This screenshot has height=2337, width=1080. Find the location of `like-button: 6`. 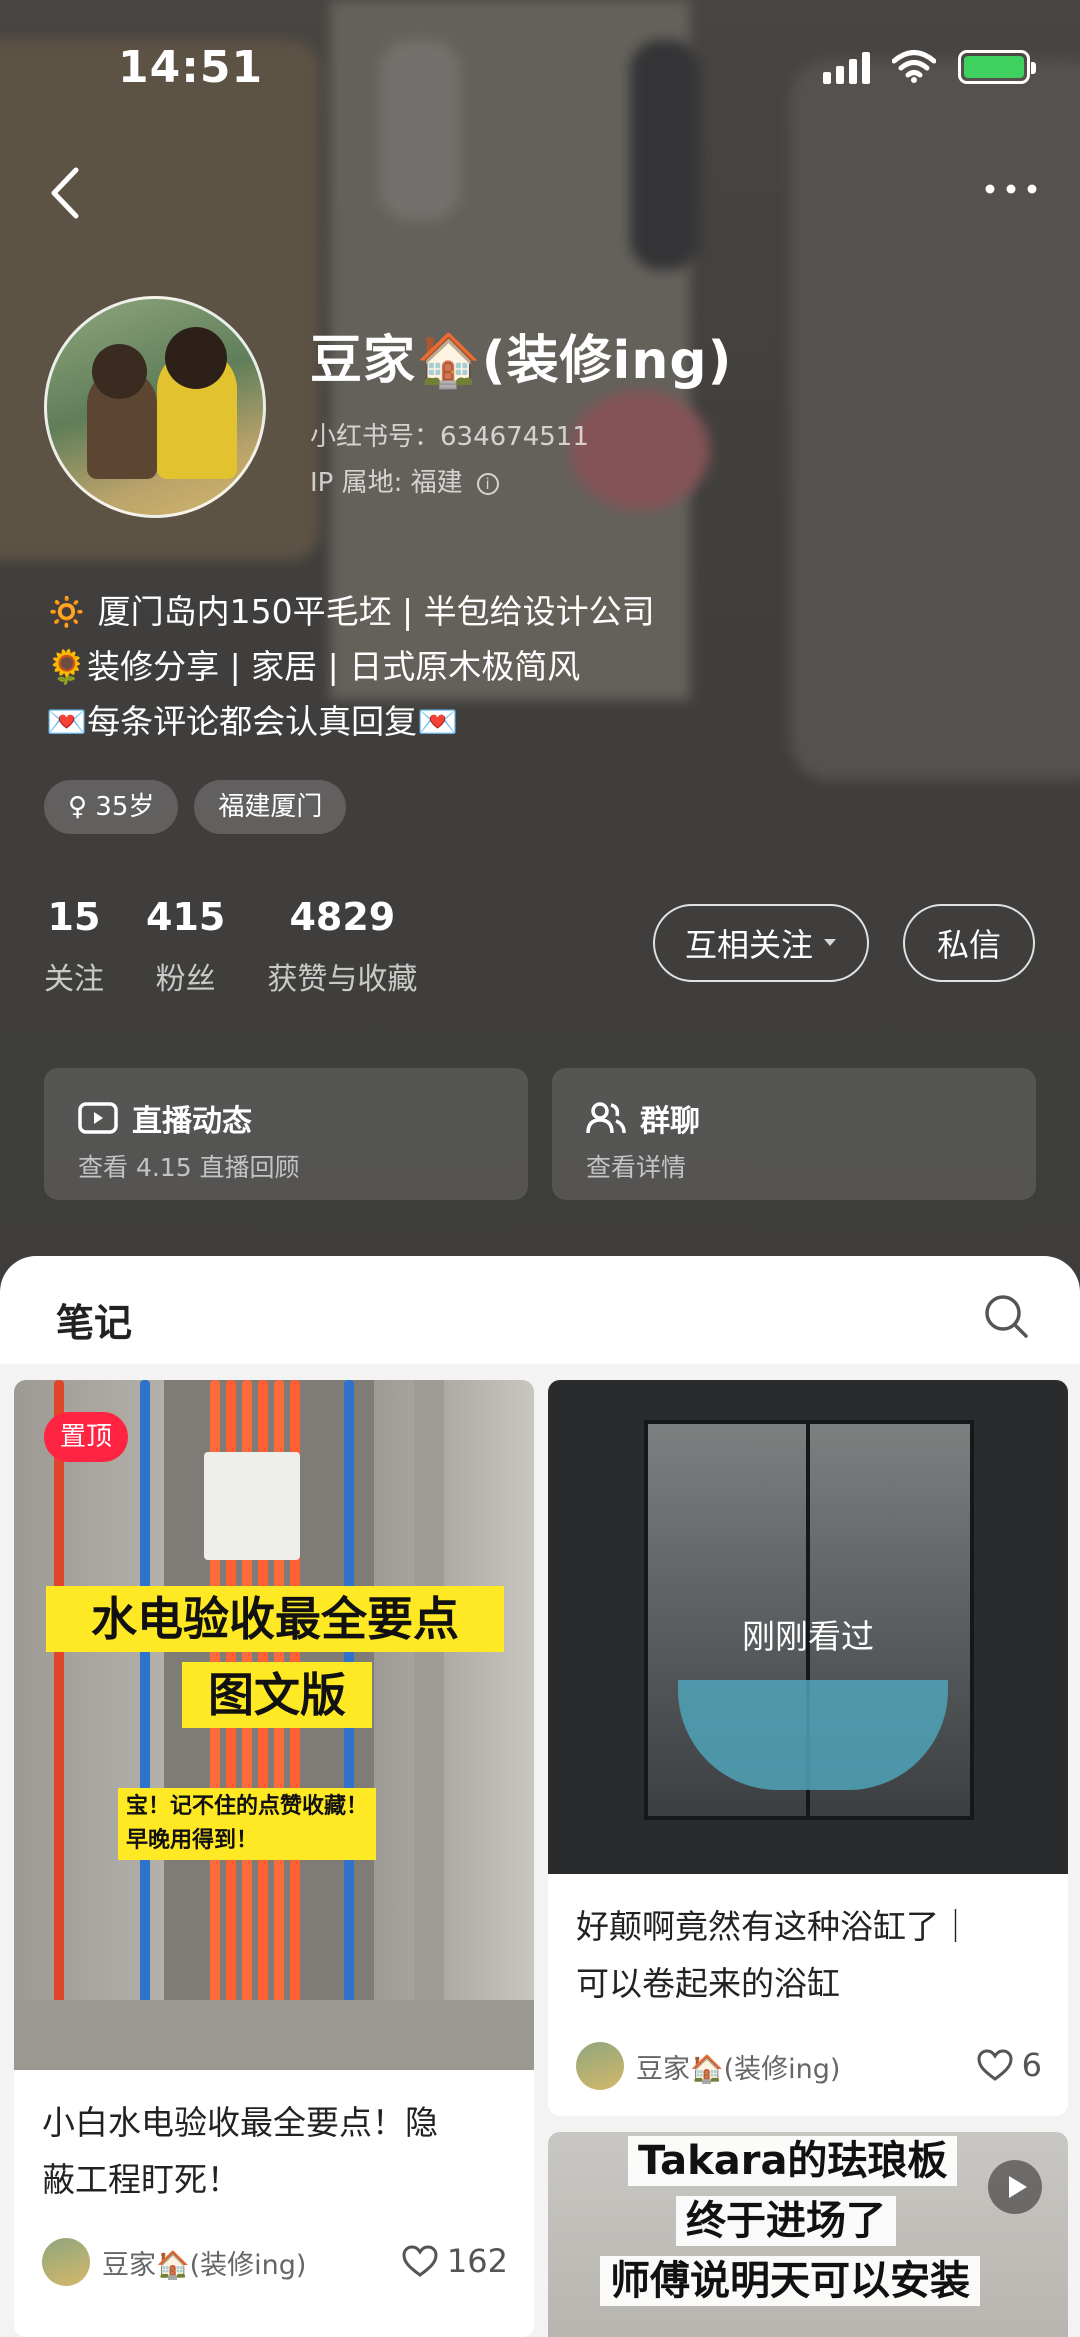

like-button: 6 is located at coordinates (1009, 2065).